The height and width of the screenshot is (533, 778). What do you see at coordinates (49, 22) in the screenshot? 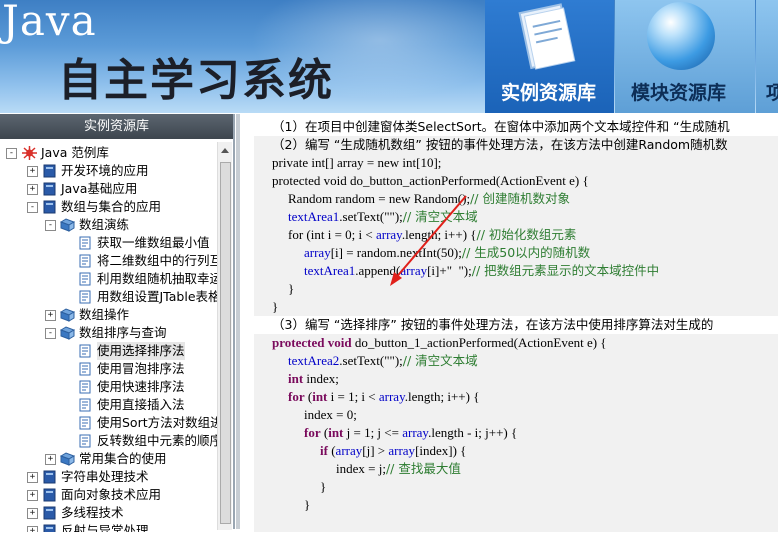
I see `brand-logo: Java` at bounding box center [49, 22].